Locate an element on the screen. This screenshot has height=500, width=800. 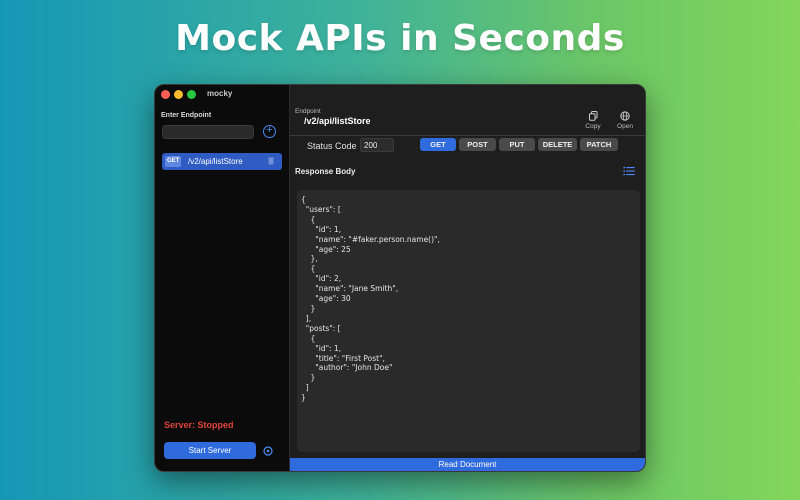
endpoint-label: Endpoint is located at coordinates (308, 111).